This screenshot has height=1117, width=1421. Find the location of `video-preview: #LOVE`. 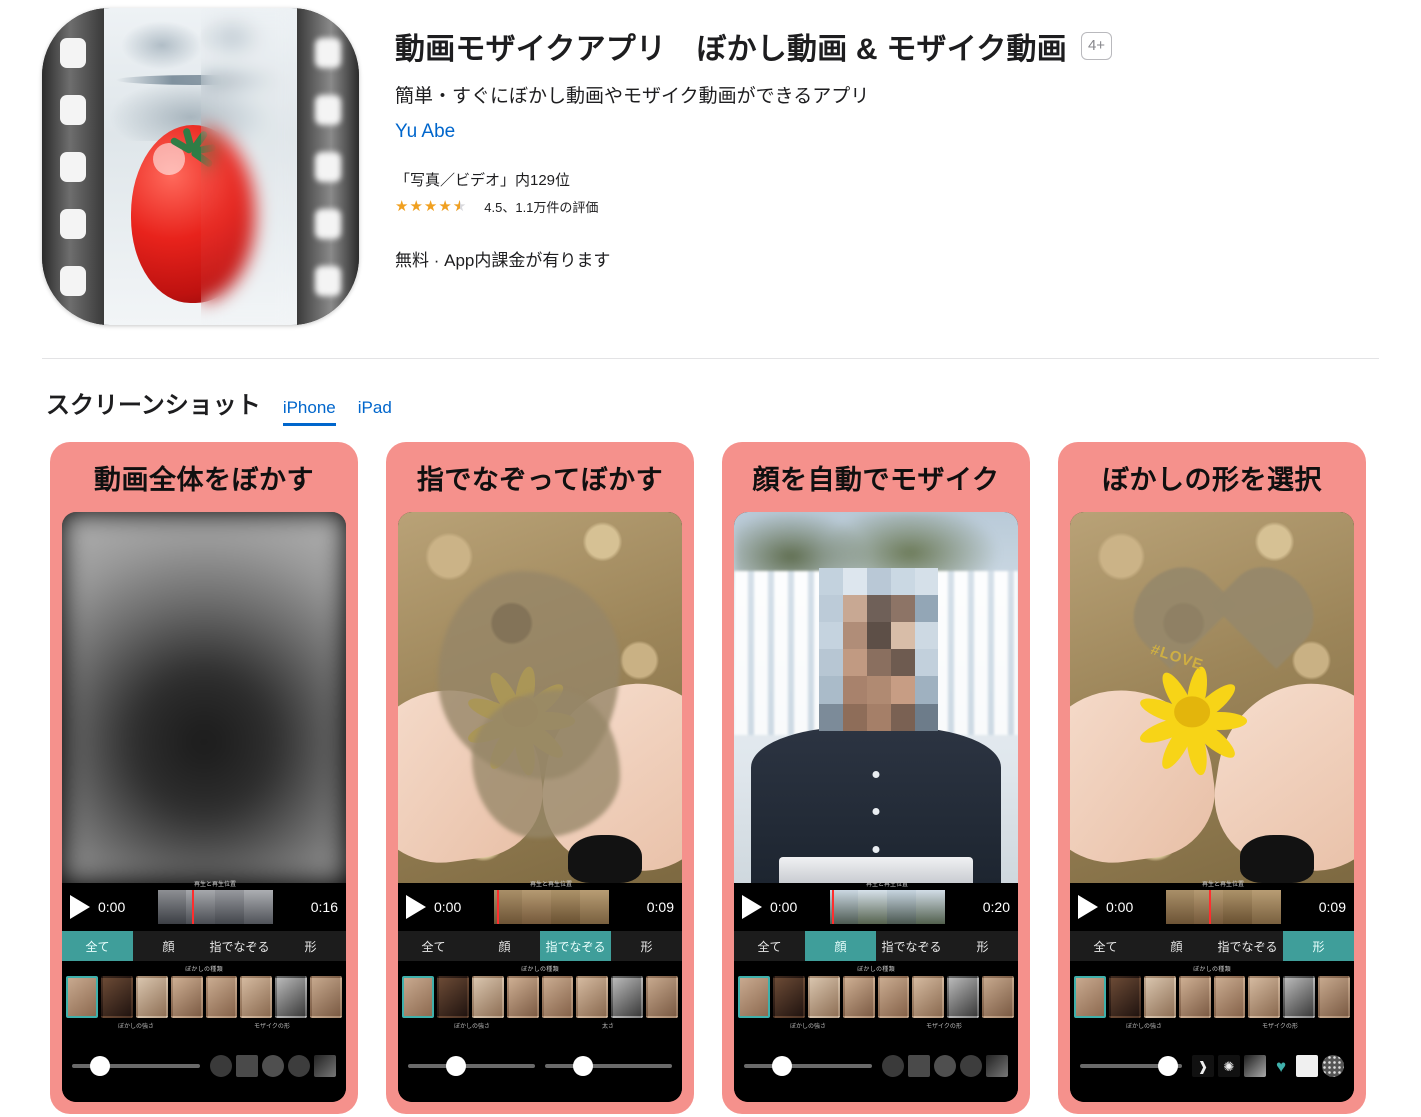

video-preview: #LOVE is located at coordinates (1212, 697).